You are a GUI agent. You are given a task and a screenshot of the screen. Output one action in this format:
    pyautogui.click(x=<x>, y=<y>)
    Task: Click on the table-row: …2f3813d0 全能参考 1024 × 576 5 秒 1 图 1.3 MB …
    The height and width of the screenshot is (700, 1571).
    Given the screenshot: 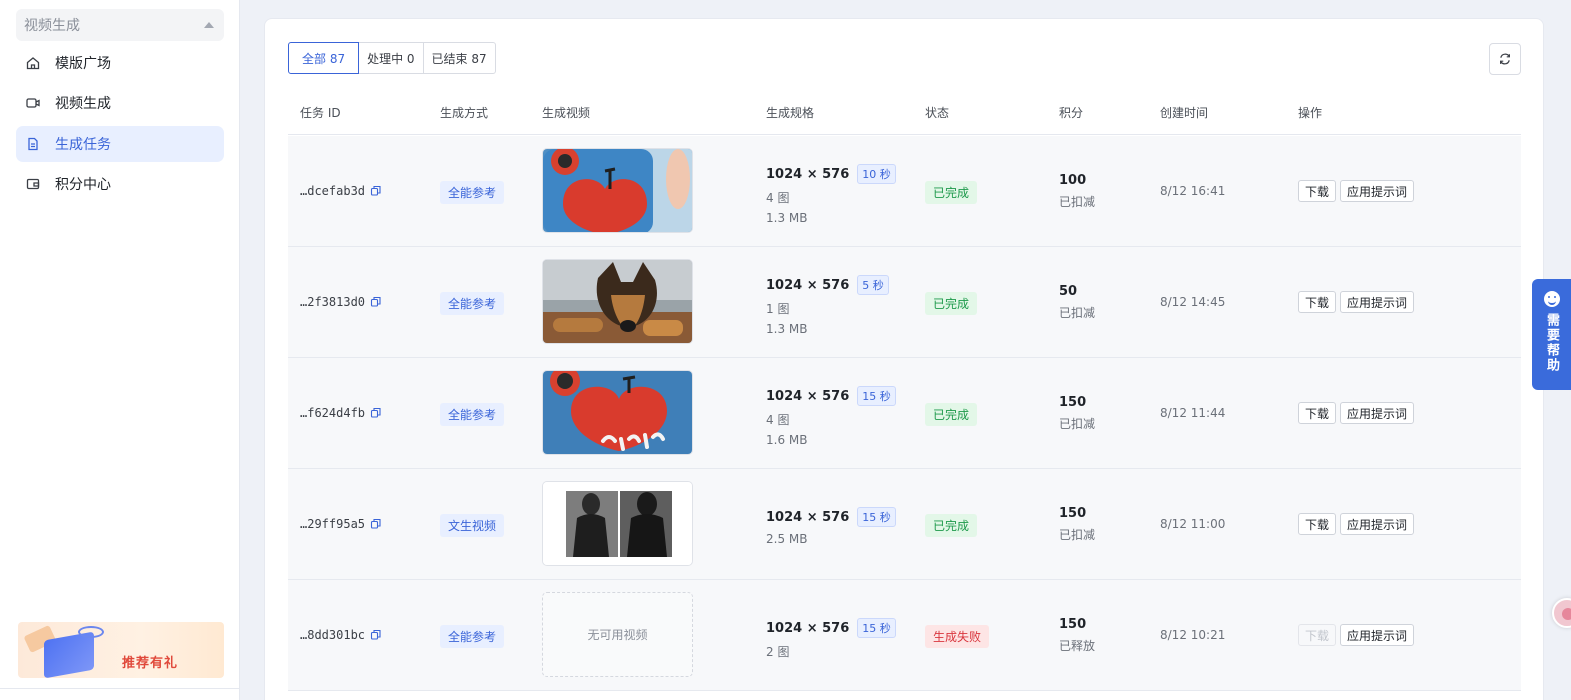 What is the action you would take?
    pyautogui.click(x=904, y=302)
    